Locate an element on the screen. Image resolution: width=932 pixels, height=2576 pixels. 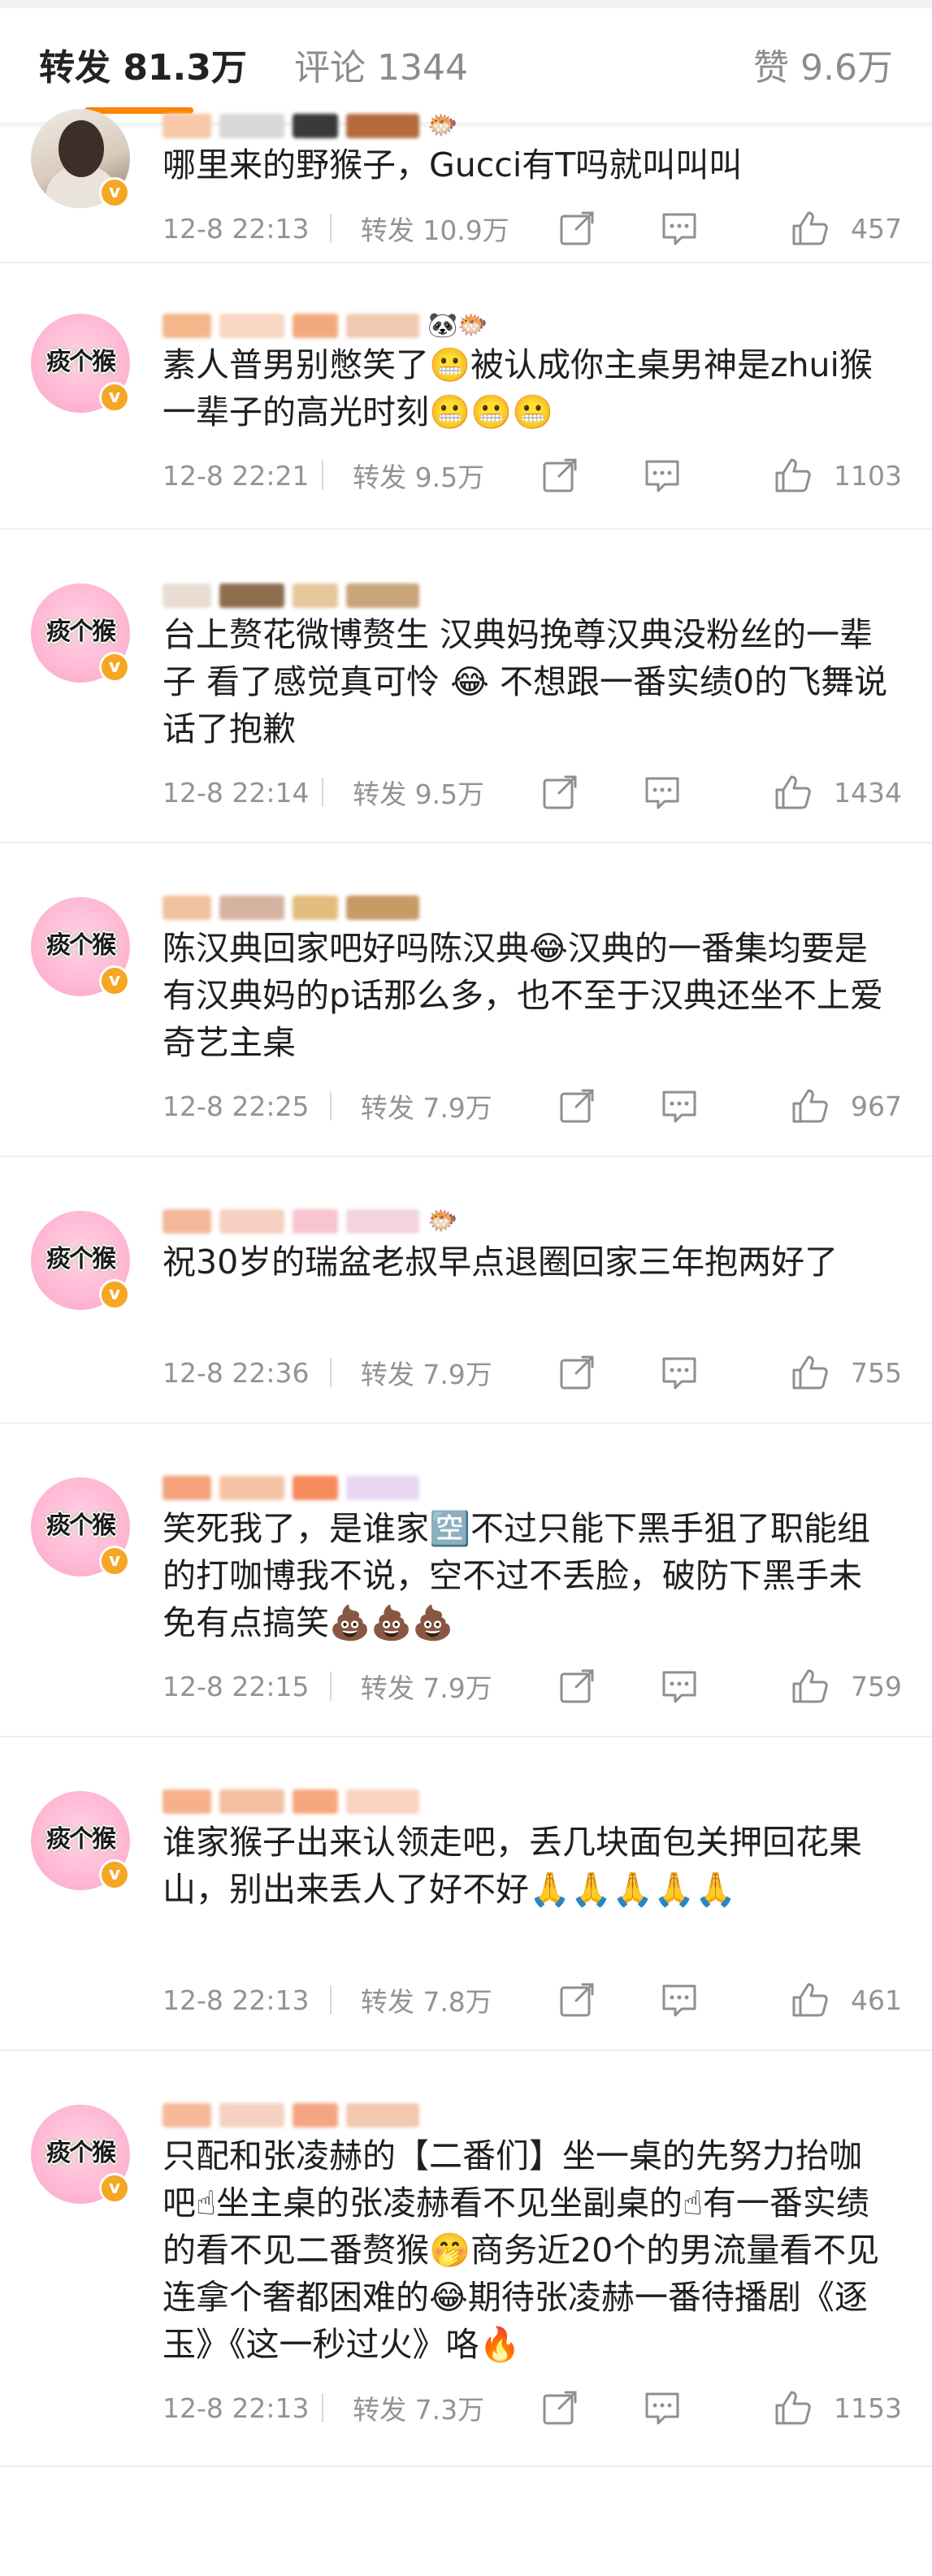
like-count: 461 is located at coordinates (876, 2000).